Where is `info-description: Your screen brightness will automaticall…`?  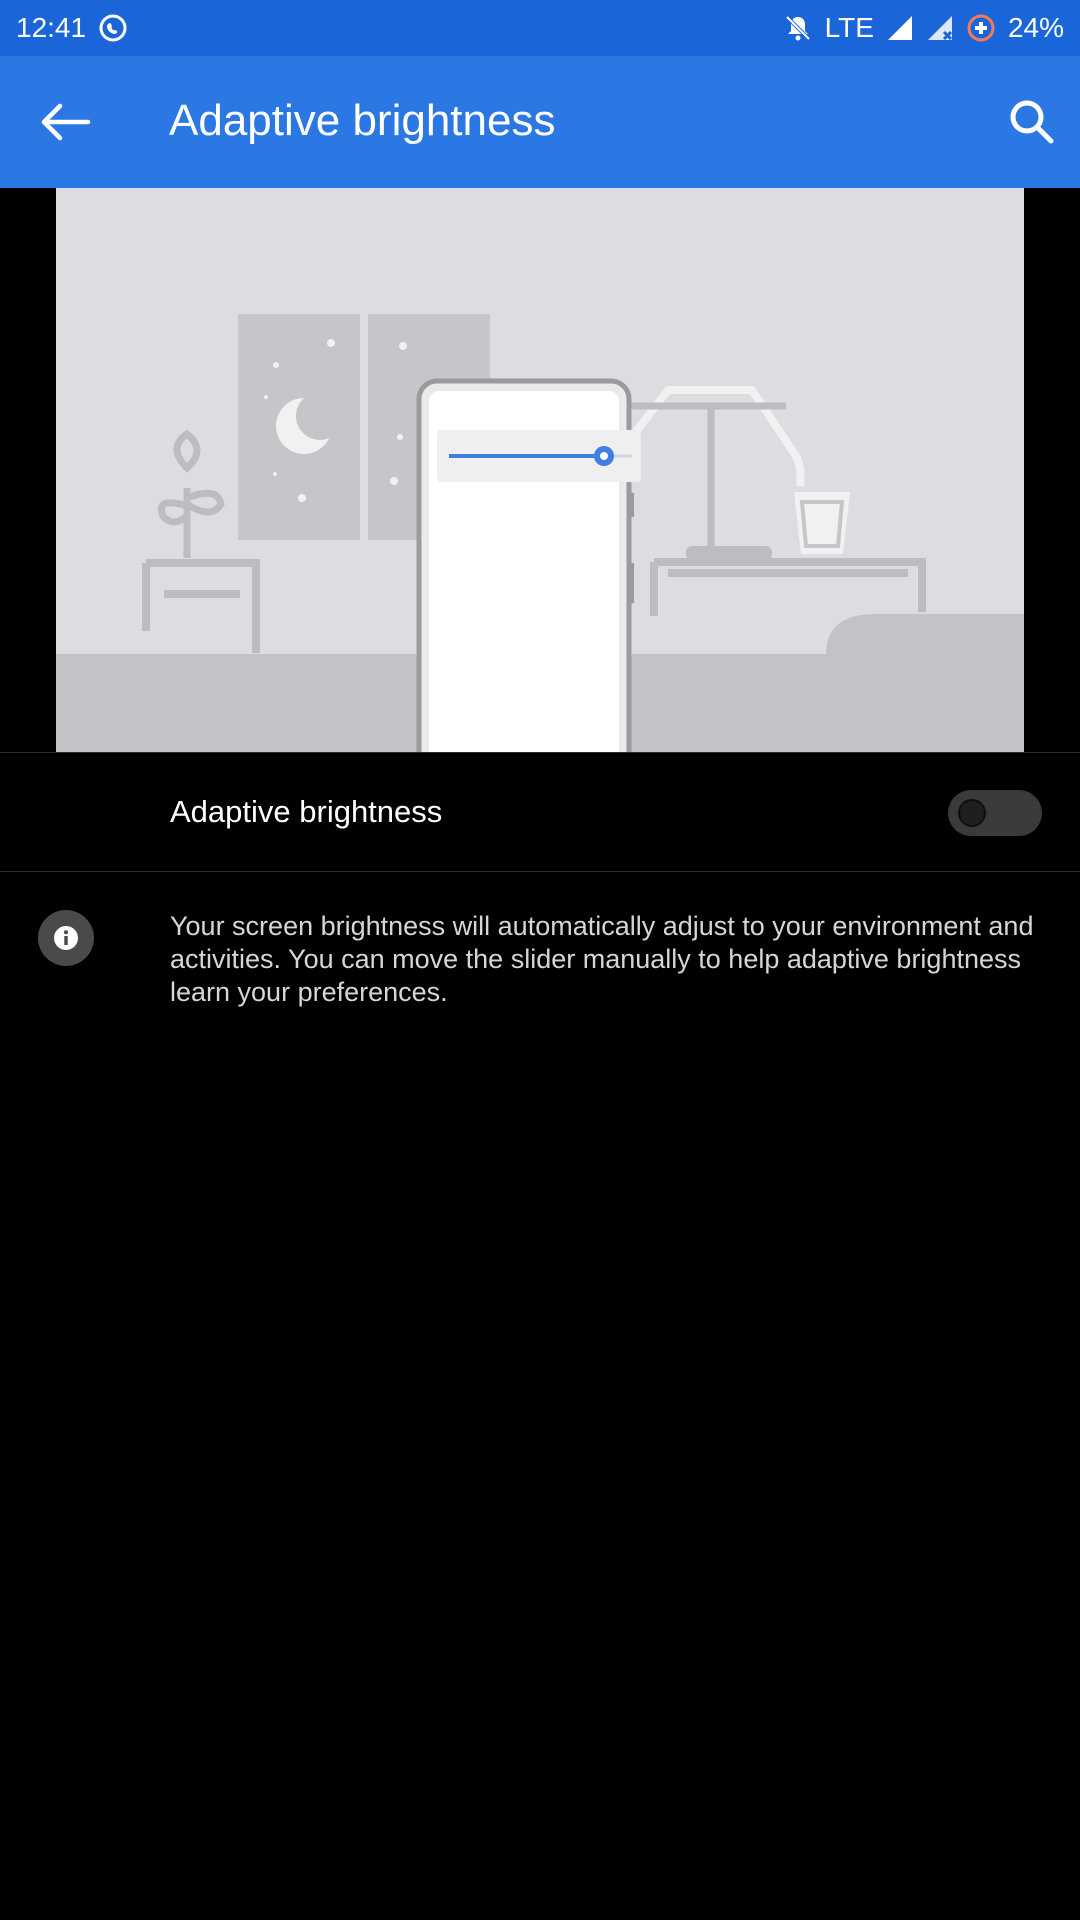
info-description: Your screen brightness will automaticall… is located at coordinates (602, 959).